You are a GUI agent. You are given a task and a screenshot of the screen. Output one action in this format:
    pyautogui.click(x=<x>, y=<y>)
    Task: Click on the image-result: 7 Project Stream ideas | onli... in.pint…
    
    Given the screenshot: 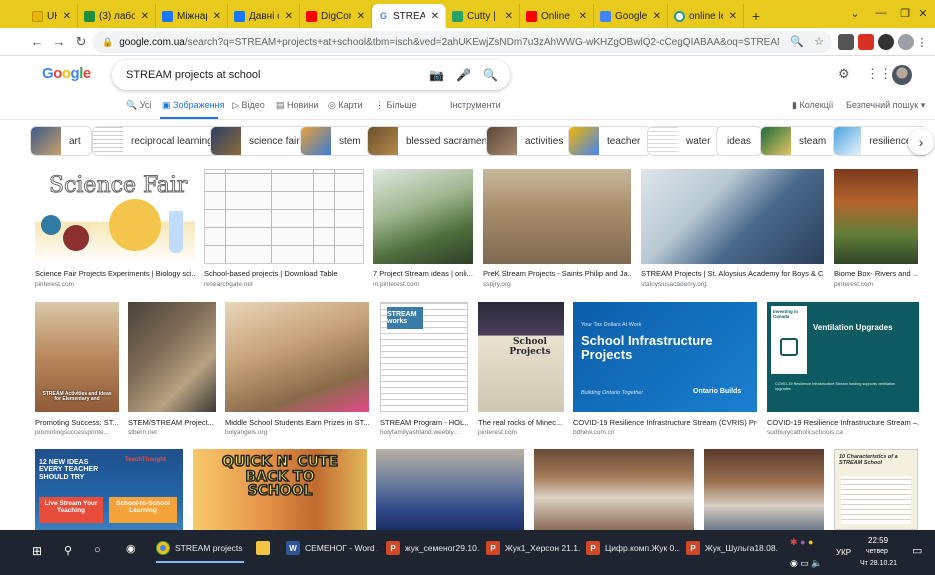 What is the action you would take?
    pyautogui.click(x=423, y=230)
    